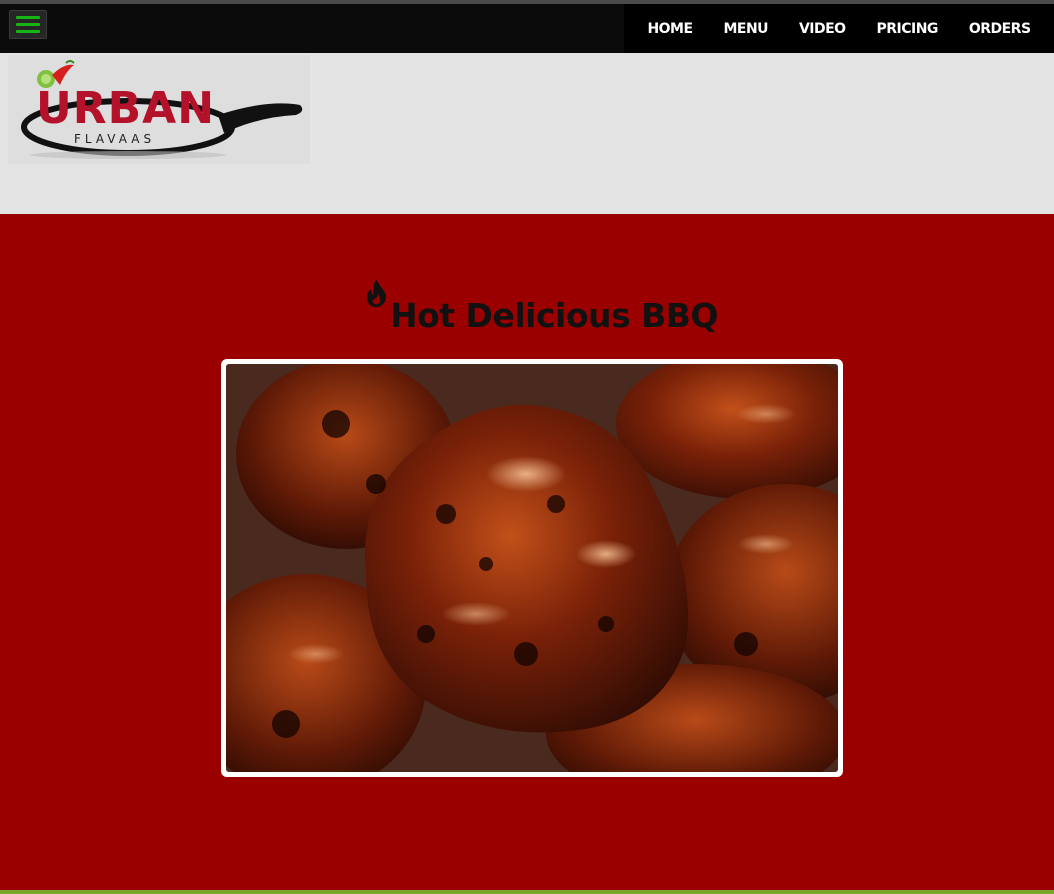  What do you see at coordinates (554, 315) in the screenshot?
I see `hero-title: Hot Delicious BBQ` at bounding box center [554, 315].